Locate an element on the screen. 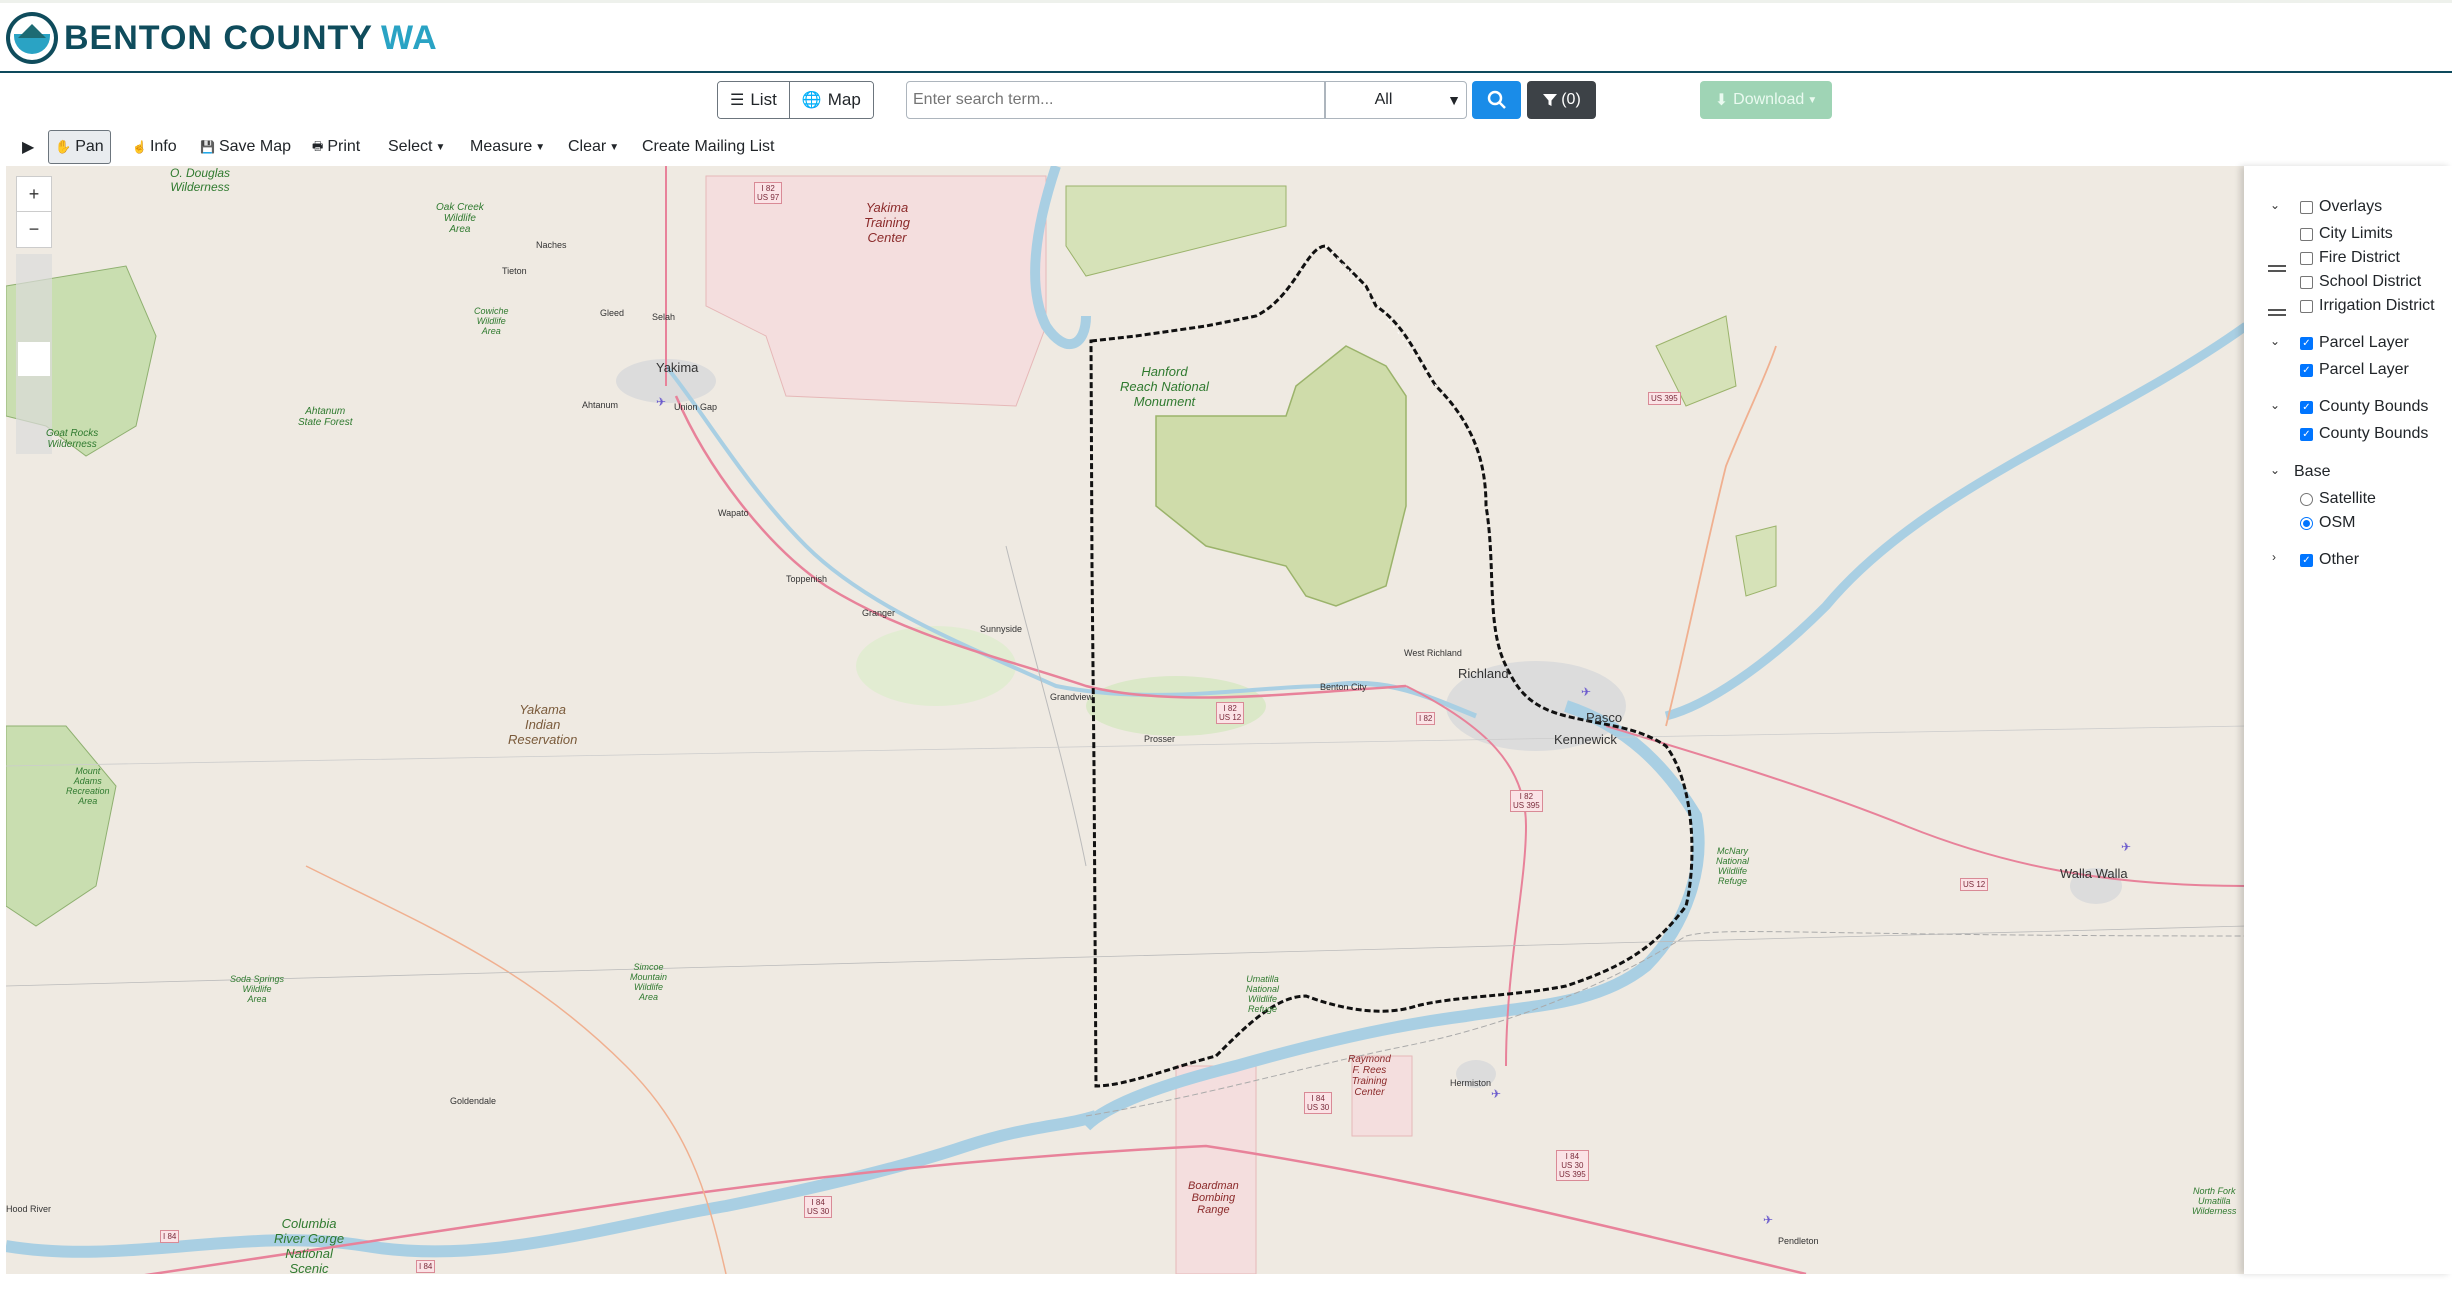 The image size is (2452, 1294). map-label-gleed: Gleed is located at coordinates (612, 313).